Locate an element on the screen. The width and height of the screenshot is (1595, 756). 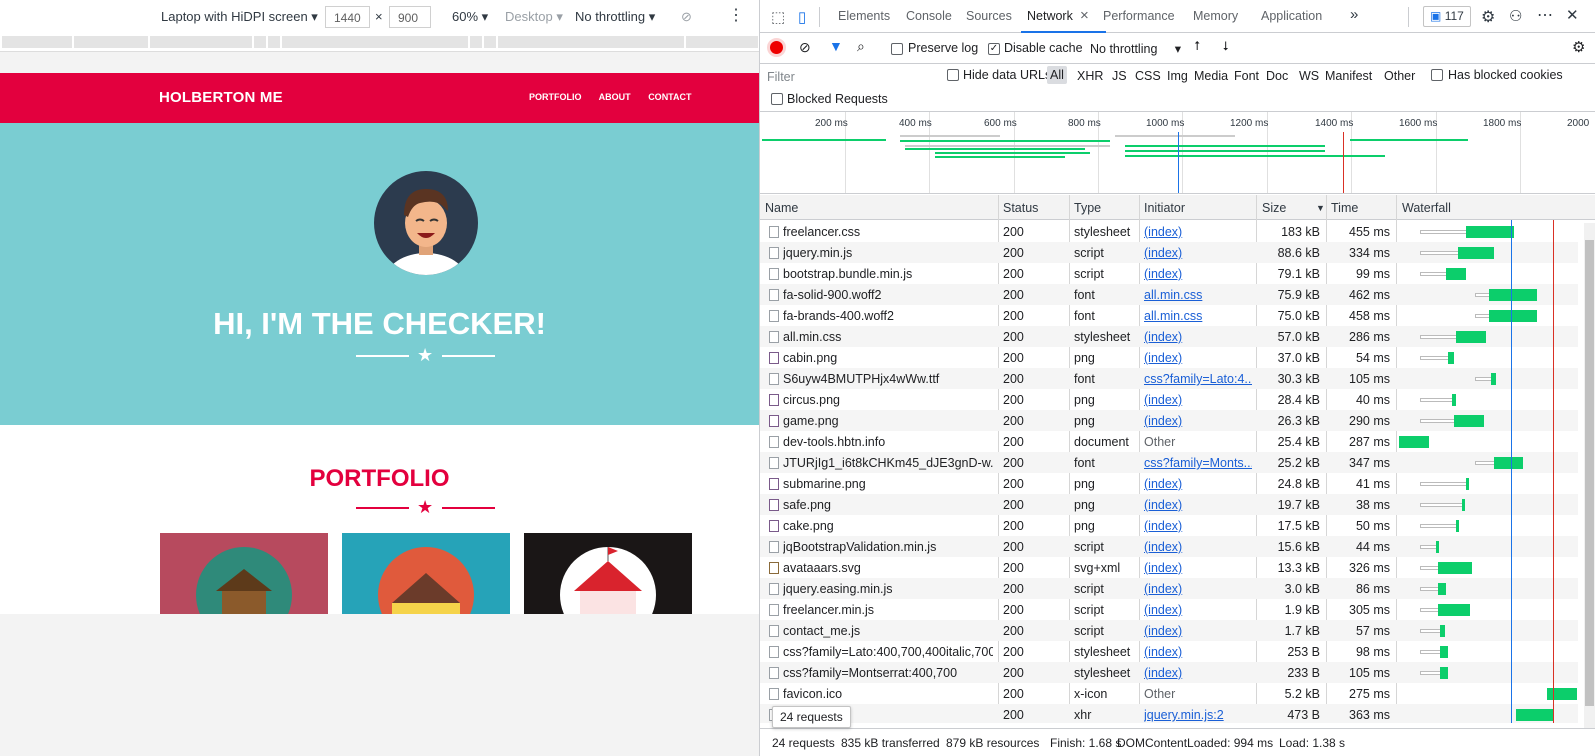
table-row: cabin.png 200 png (index) 37.0 kB 54 ms is located at coordinates (1169, 357).